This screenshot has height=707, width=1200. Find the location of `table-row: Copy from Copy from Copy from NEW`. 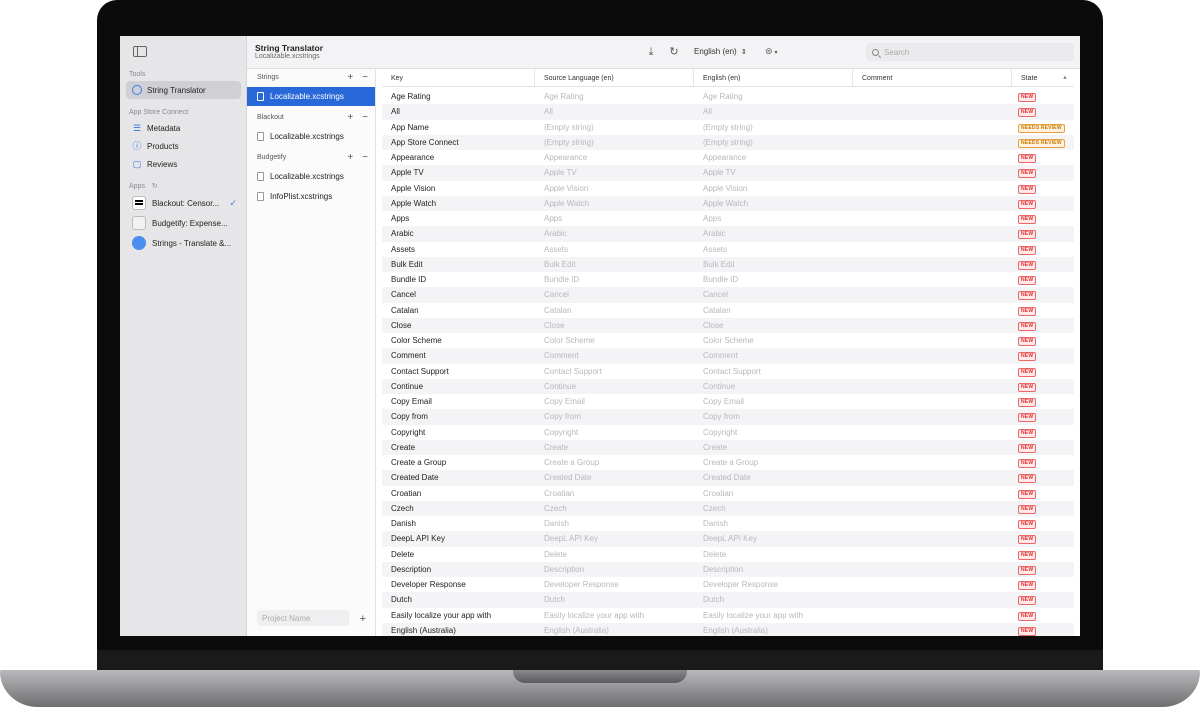

table-row: Copy from Copy from Copy from NEW is located at coordinates (728, 417).